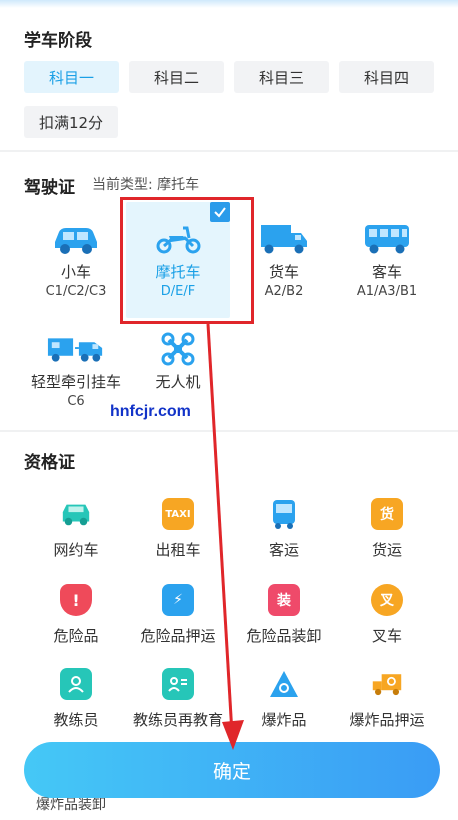 The height and width of the screenshot is (820, 458). I want to click on license-item-sub: C1/C2/C3, so click(76, 291).